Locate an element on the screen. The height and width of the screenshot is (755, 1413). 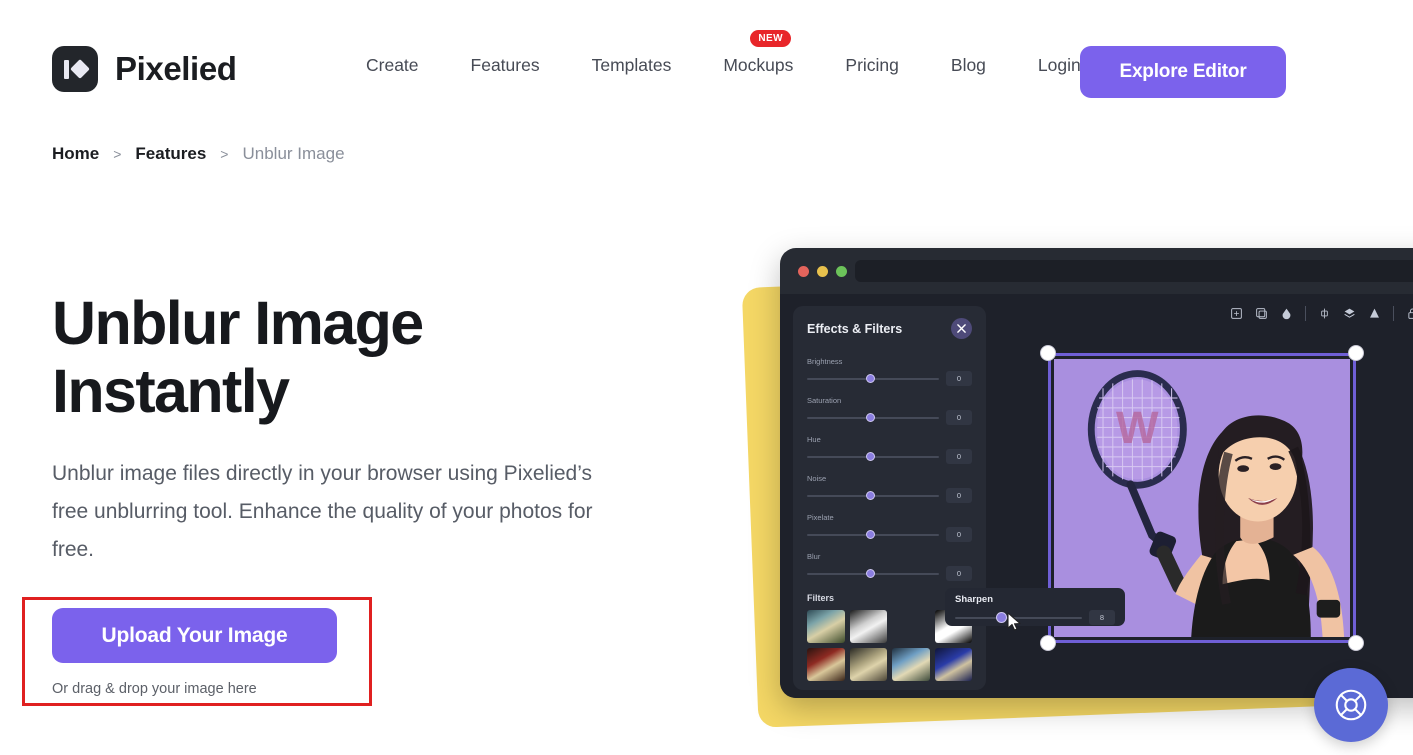
slider-noise: Noise 0 is located at coordinates (889, 488).